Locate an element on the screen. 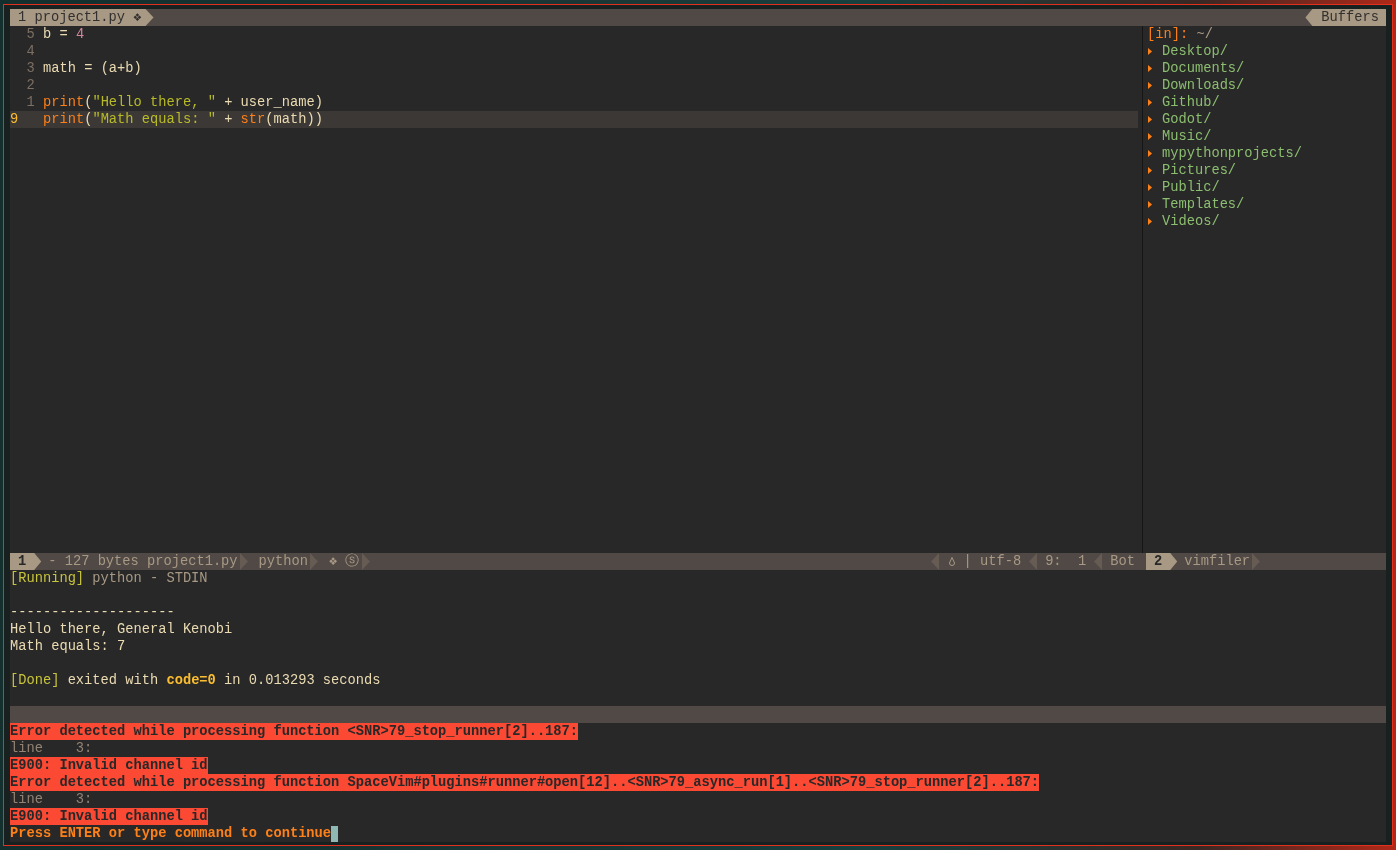 The image size is (1396, 850). window-number: 1 is located at coordinates (26, 561).